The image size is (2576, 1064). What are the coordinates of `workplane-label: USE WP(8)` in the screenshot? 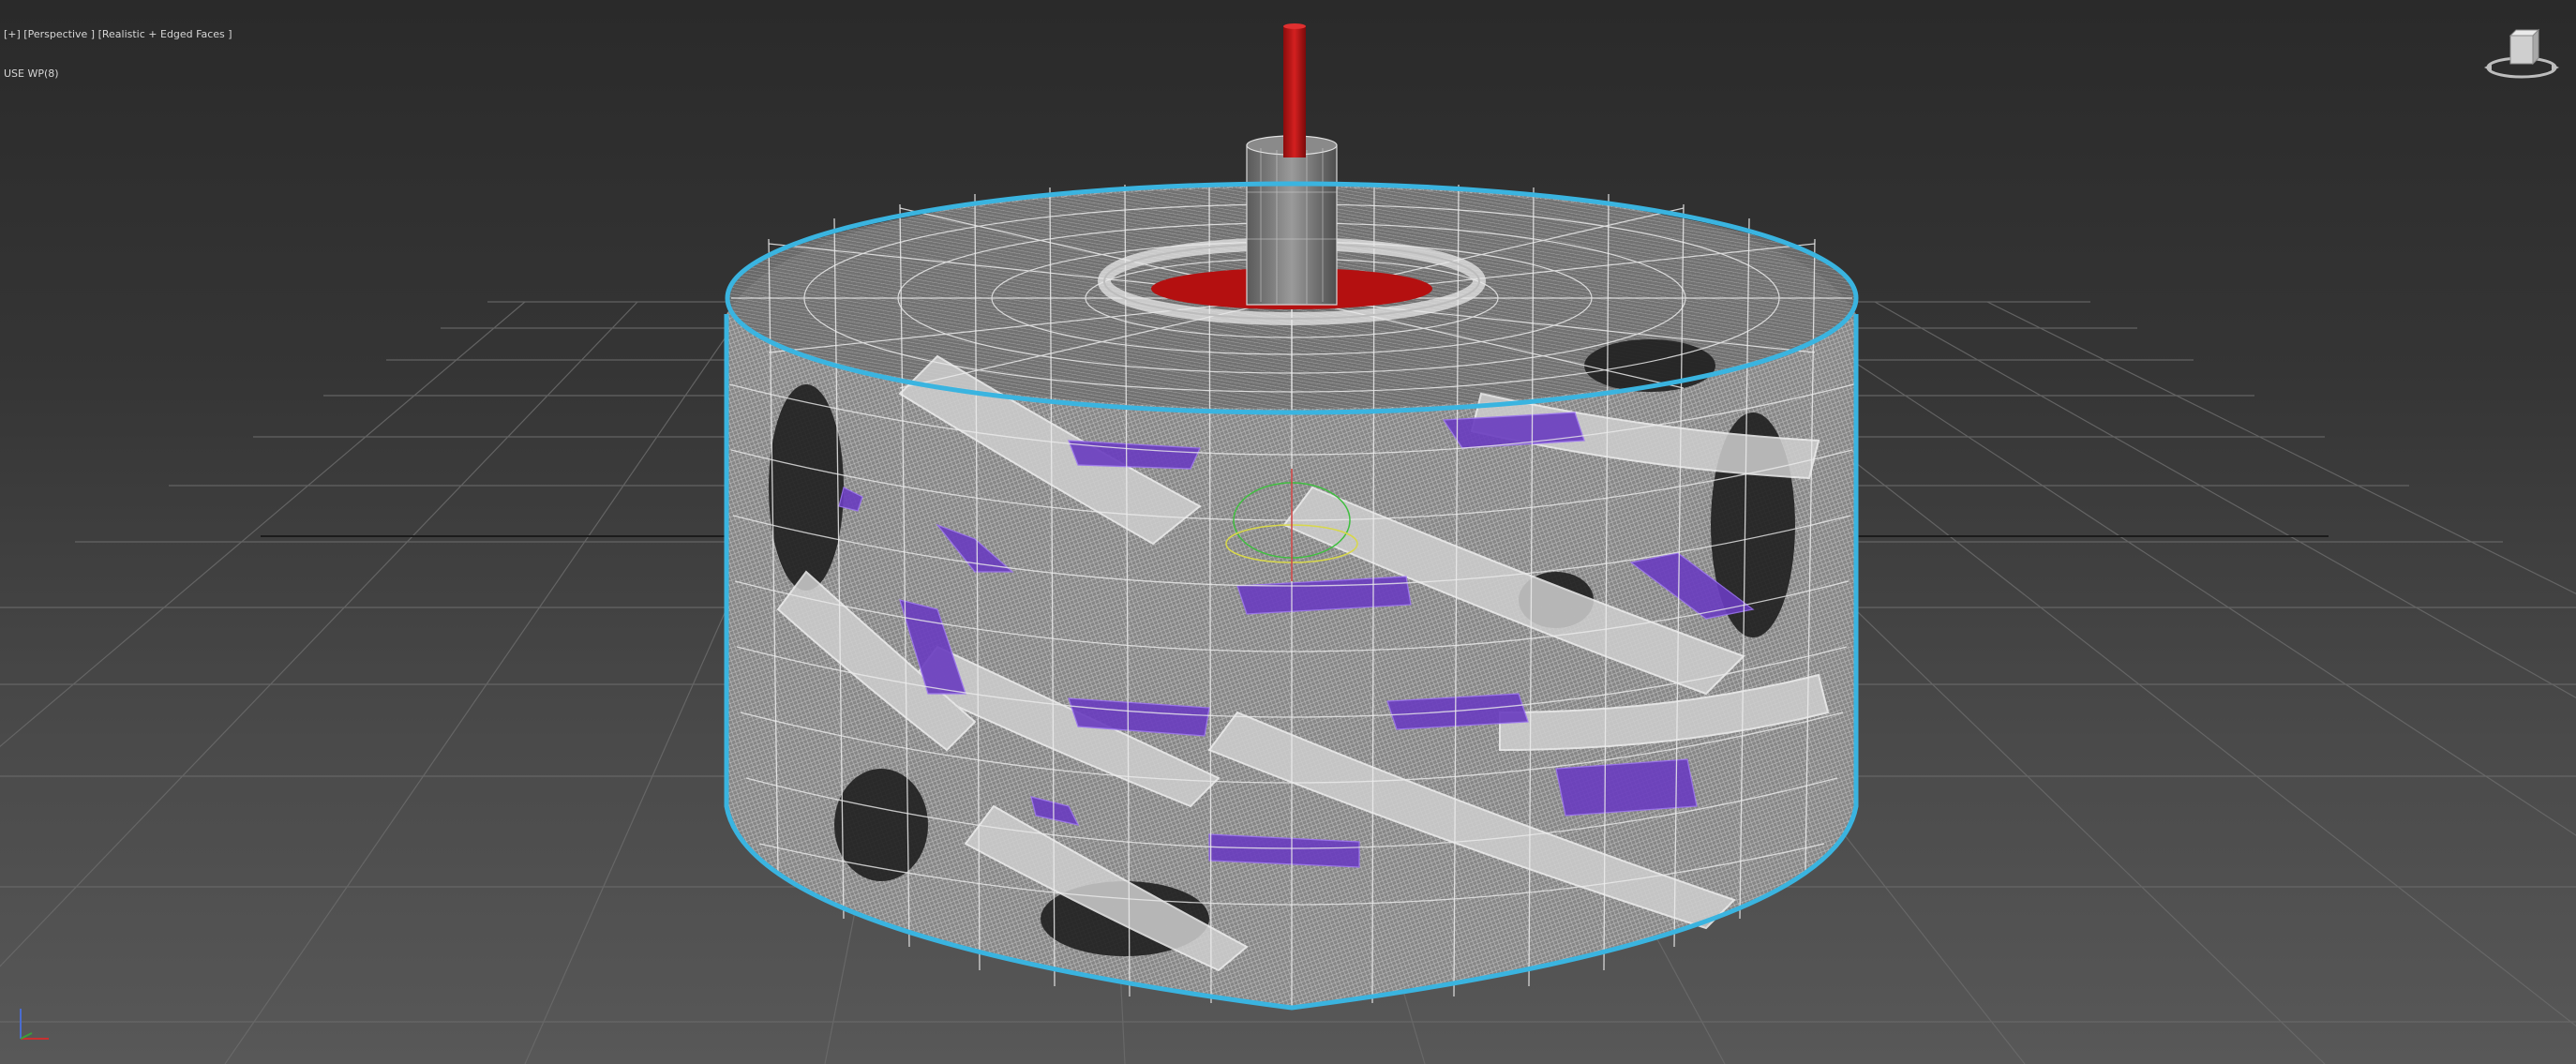 It's located at (32, 73).